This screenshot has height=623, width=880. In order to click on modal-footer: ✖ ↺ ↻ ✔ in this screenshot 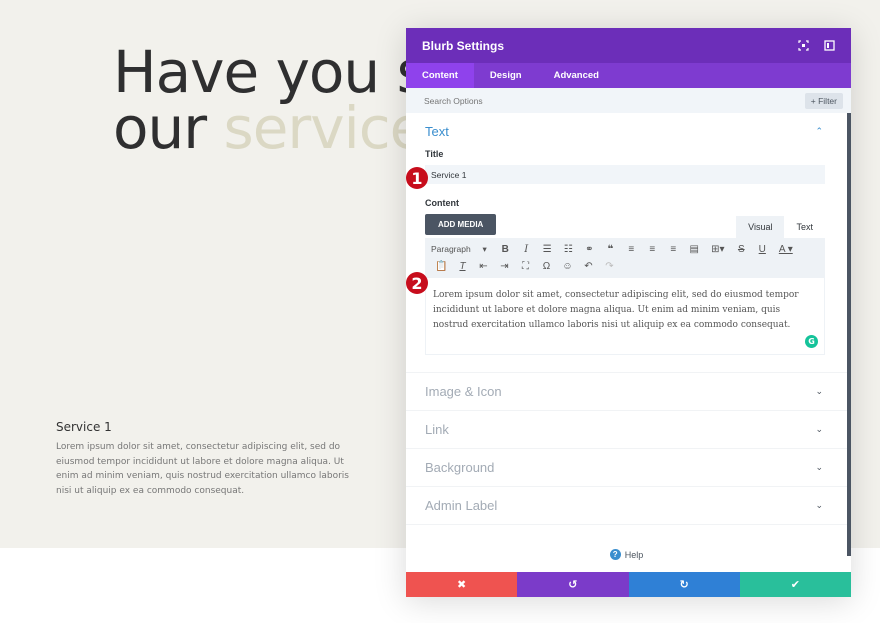, I will do `click(628, 584)`.